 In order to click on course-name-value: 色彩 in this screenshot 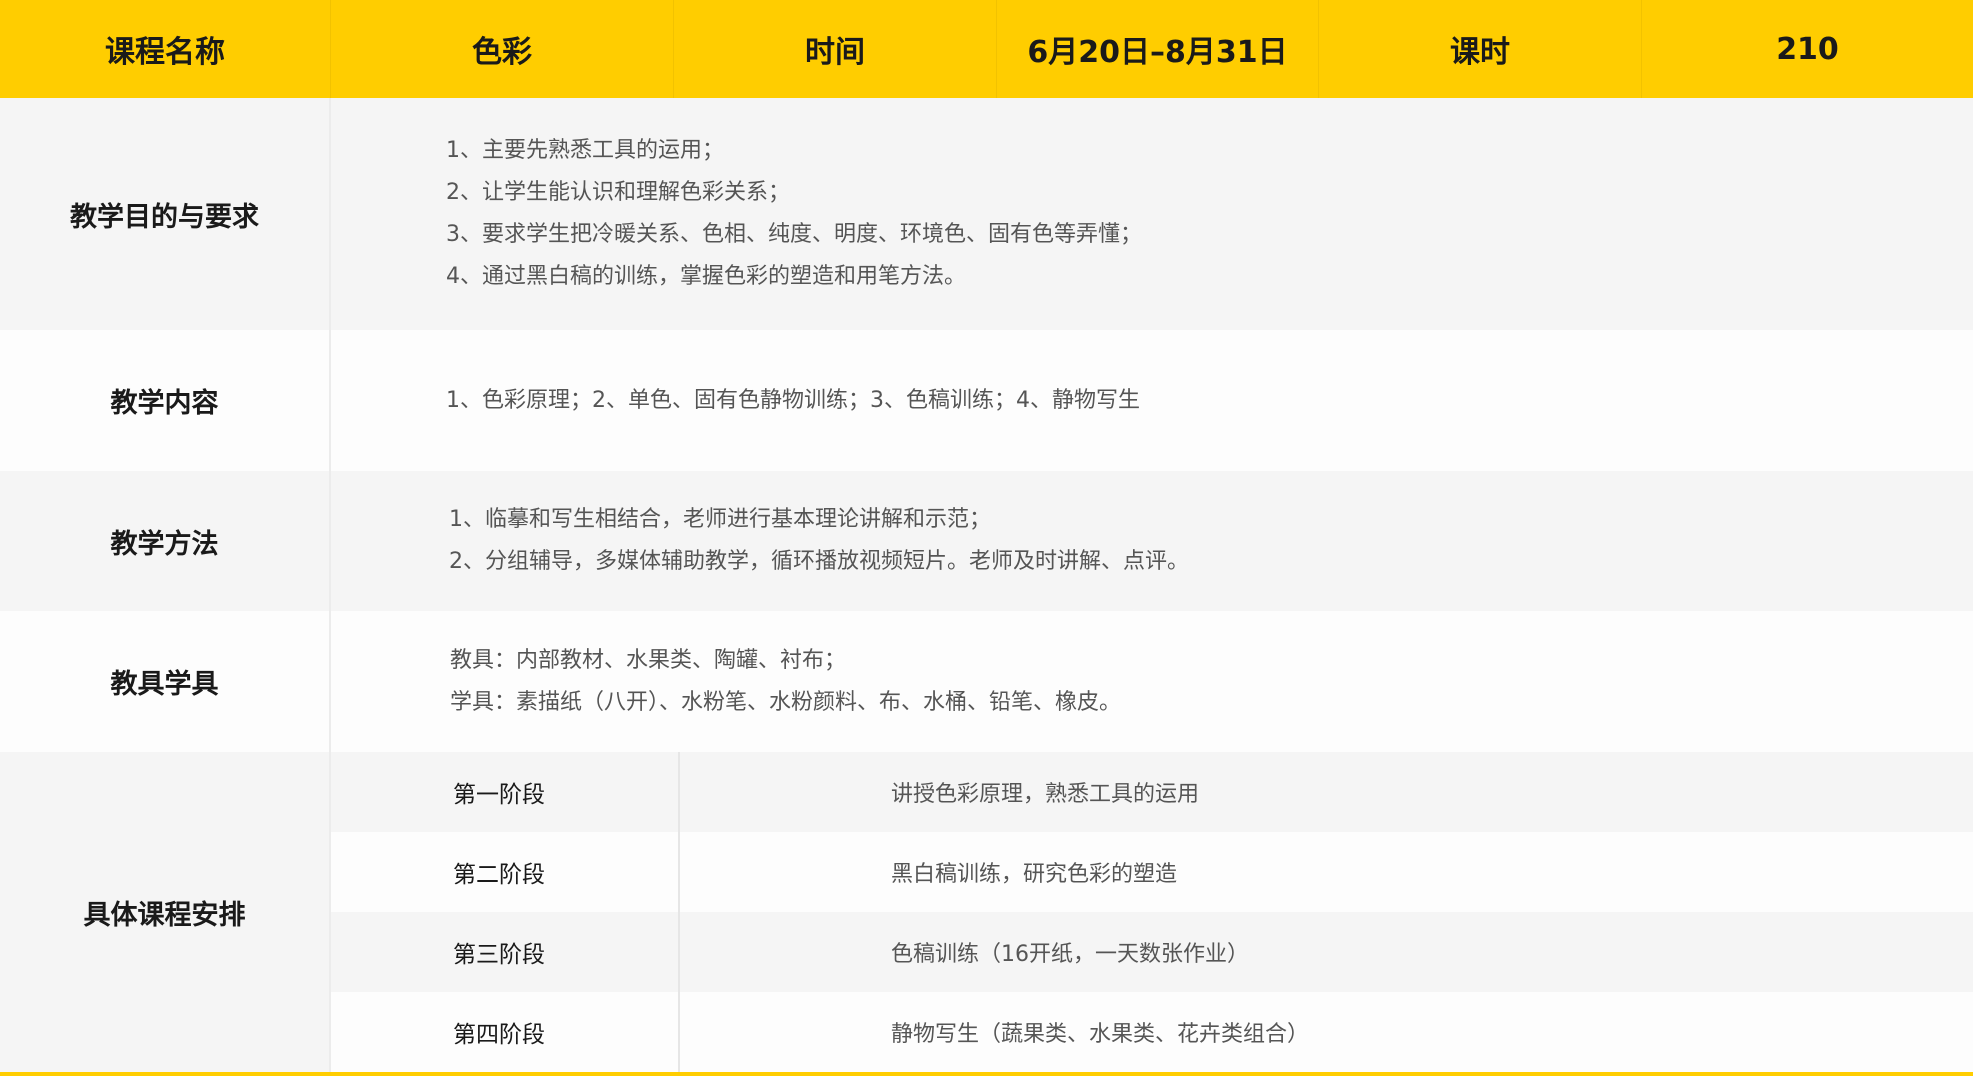, I will do `click(502, 49)`.